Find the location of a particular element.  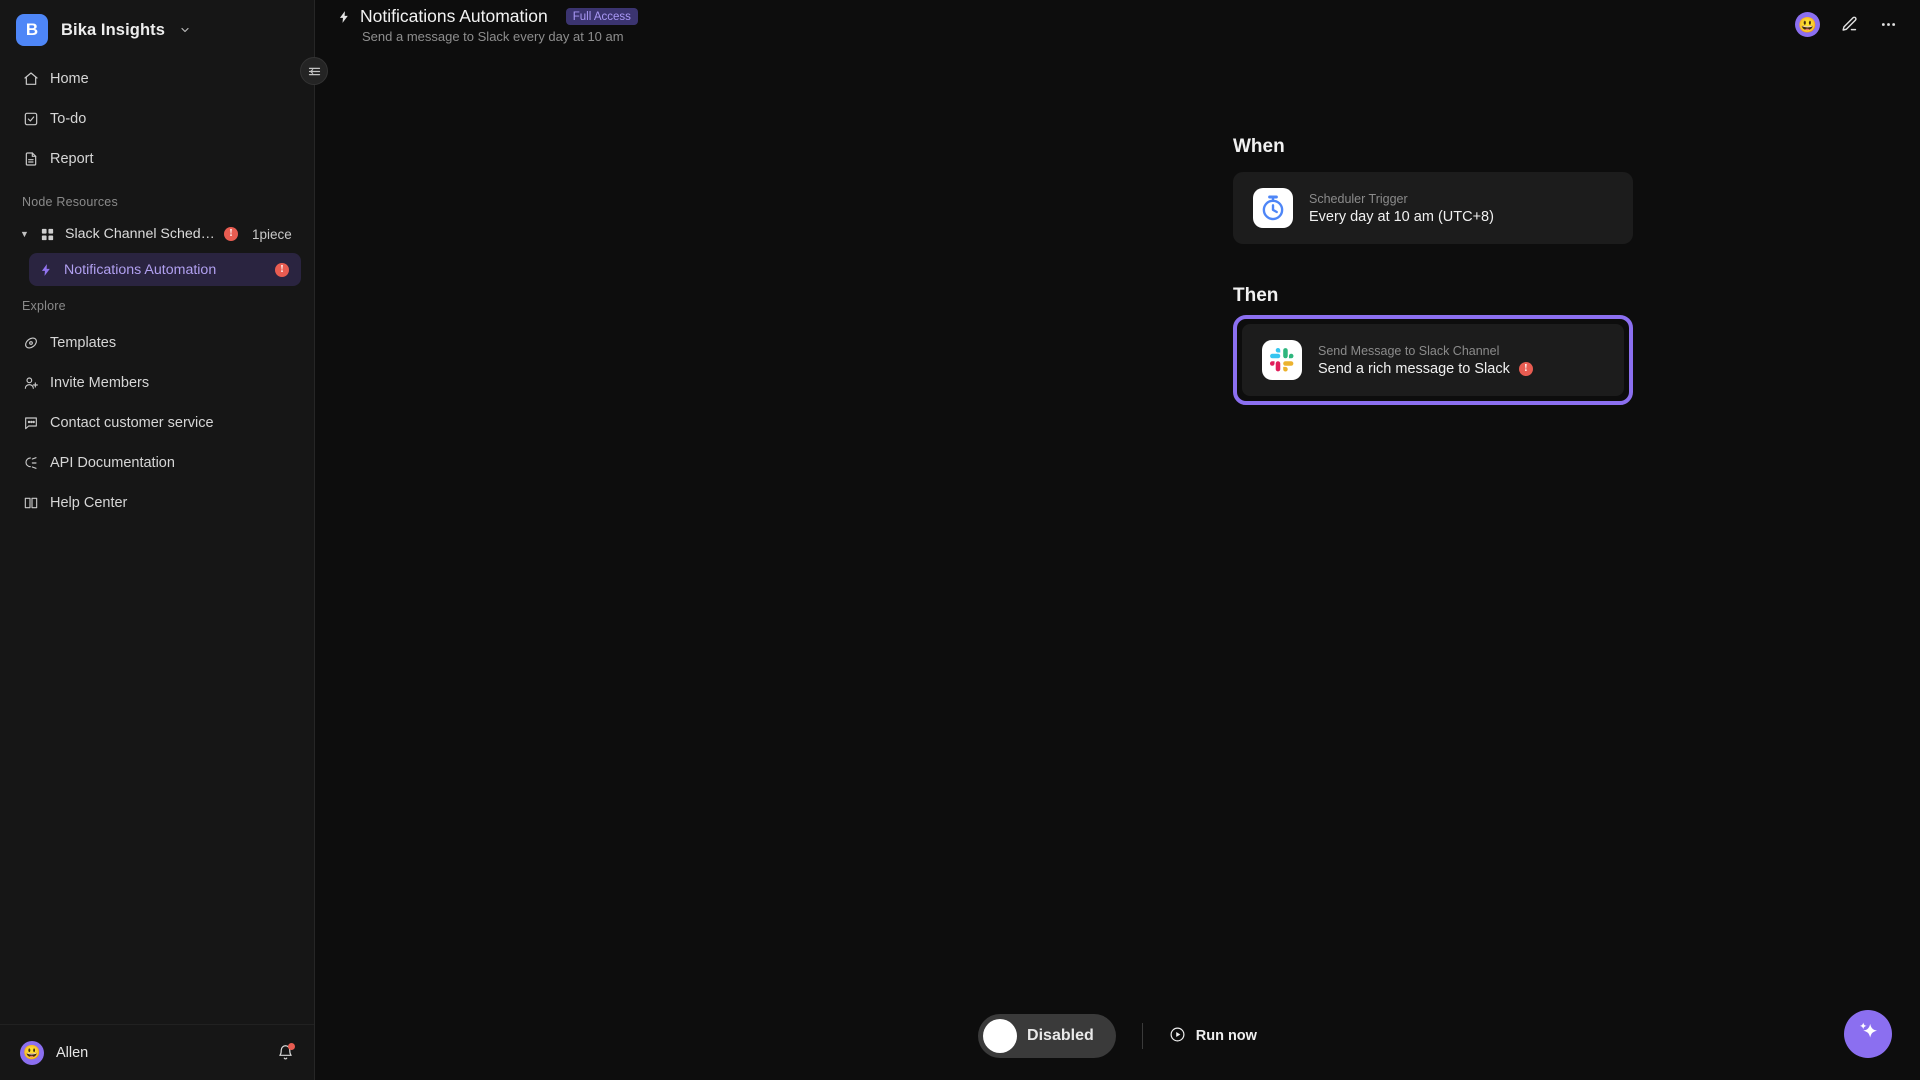

checkbox-icon is located at coordinates (30, 119).